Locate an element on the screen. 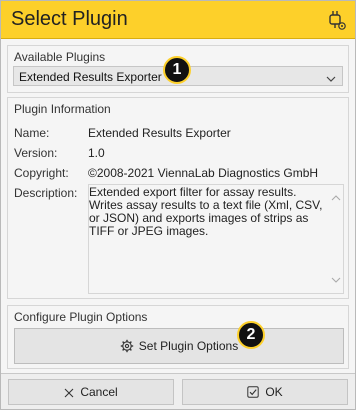 The height and width of the screenshot is (410, 356). set-plugin-options-content: Set Plugin Options is located at coordinates (179, 347).